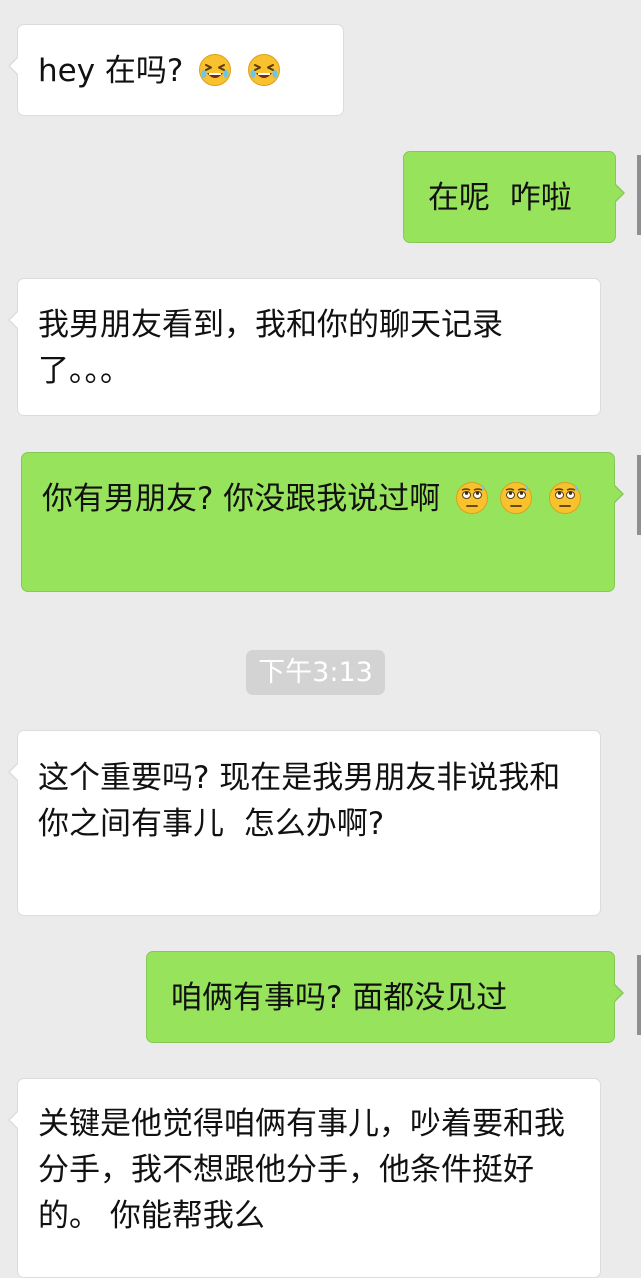 This screenshot has height=1278, width=641. Describe the element at coordinates (322, 522) in the screenshot. I see `sent-message-bubble: 你有男朋友? 你没跟我说过啊` at that location.